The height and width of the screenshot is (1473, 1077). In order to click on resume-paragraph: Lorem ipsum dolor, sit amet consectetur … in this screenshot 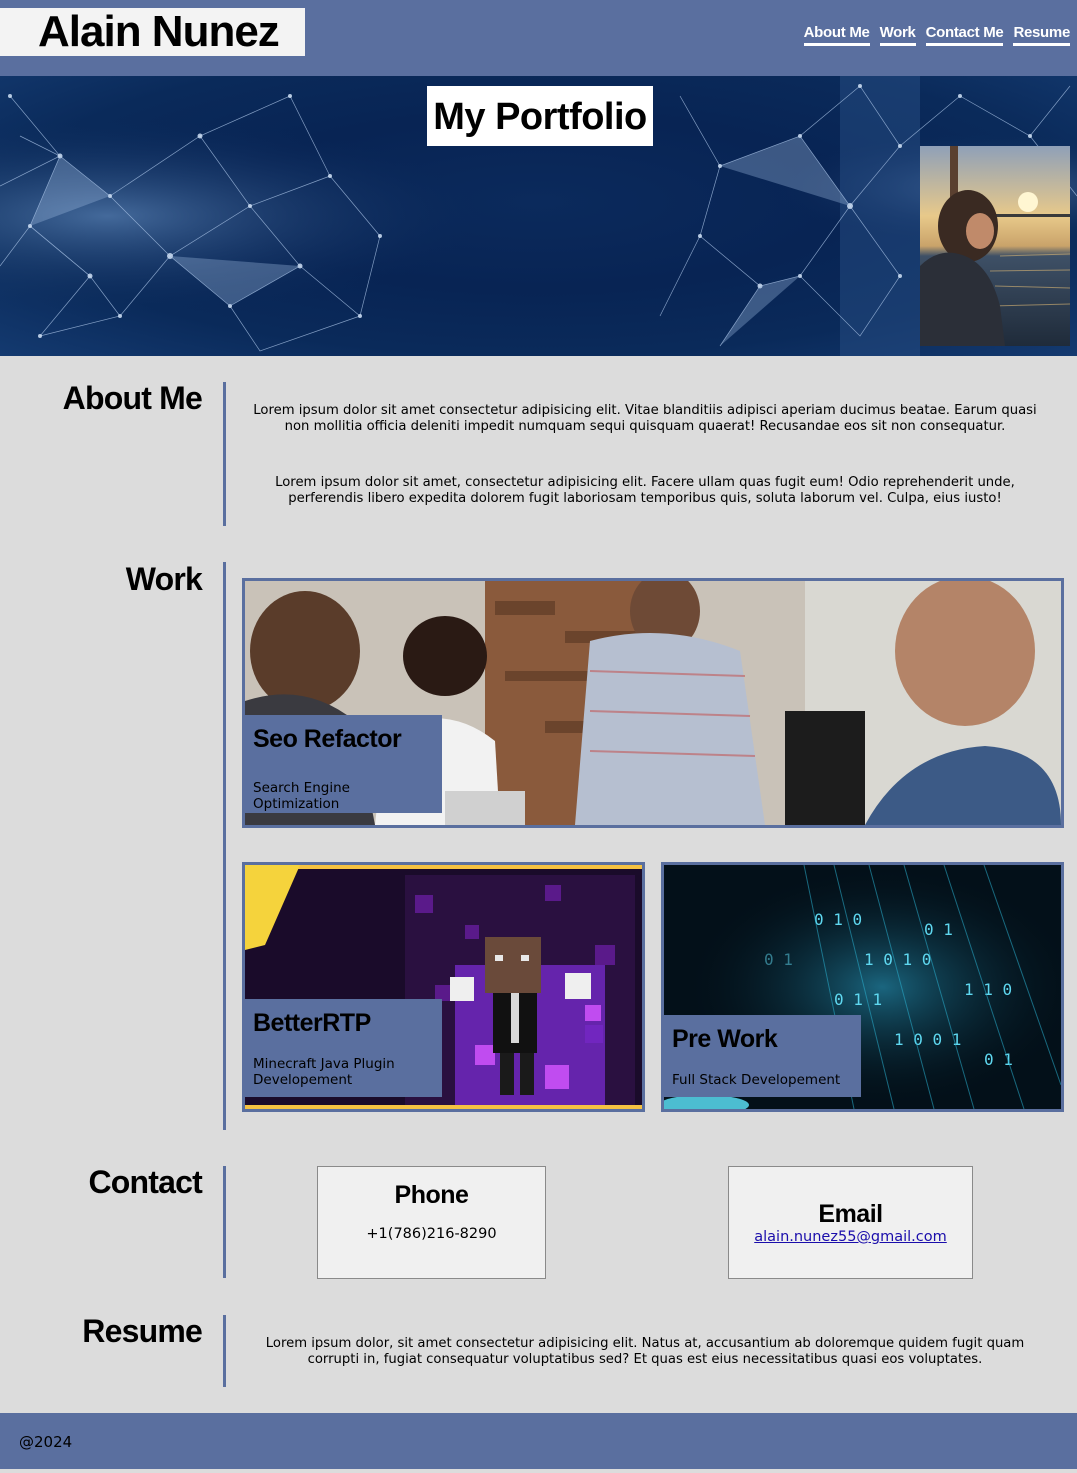, I will do `click(645, 1351)`.